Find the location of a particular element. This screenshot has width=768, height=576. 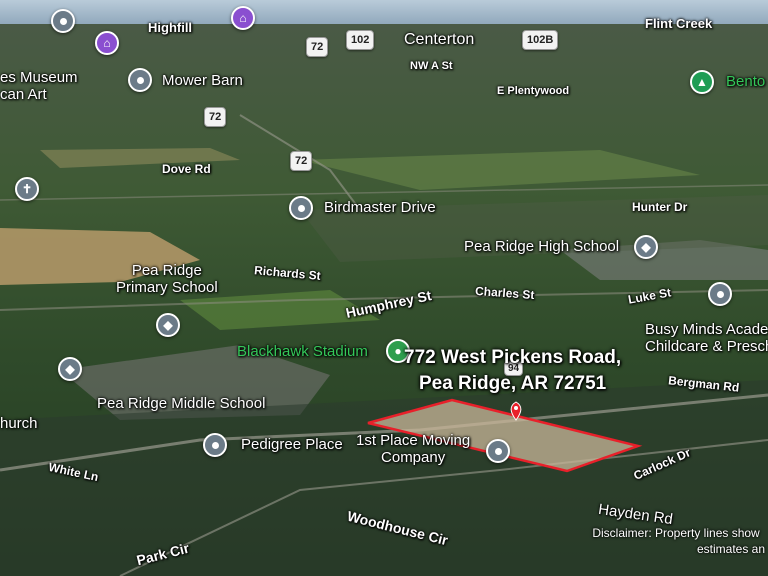

disclaimer-line-1: Disclaimer: Property lines show is located at coordinates (676, 533).